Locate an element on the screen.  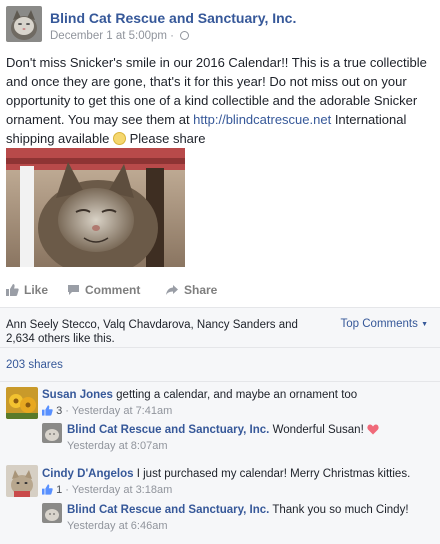
like-button: Like is located at coordinates (27, 290).